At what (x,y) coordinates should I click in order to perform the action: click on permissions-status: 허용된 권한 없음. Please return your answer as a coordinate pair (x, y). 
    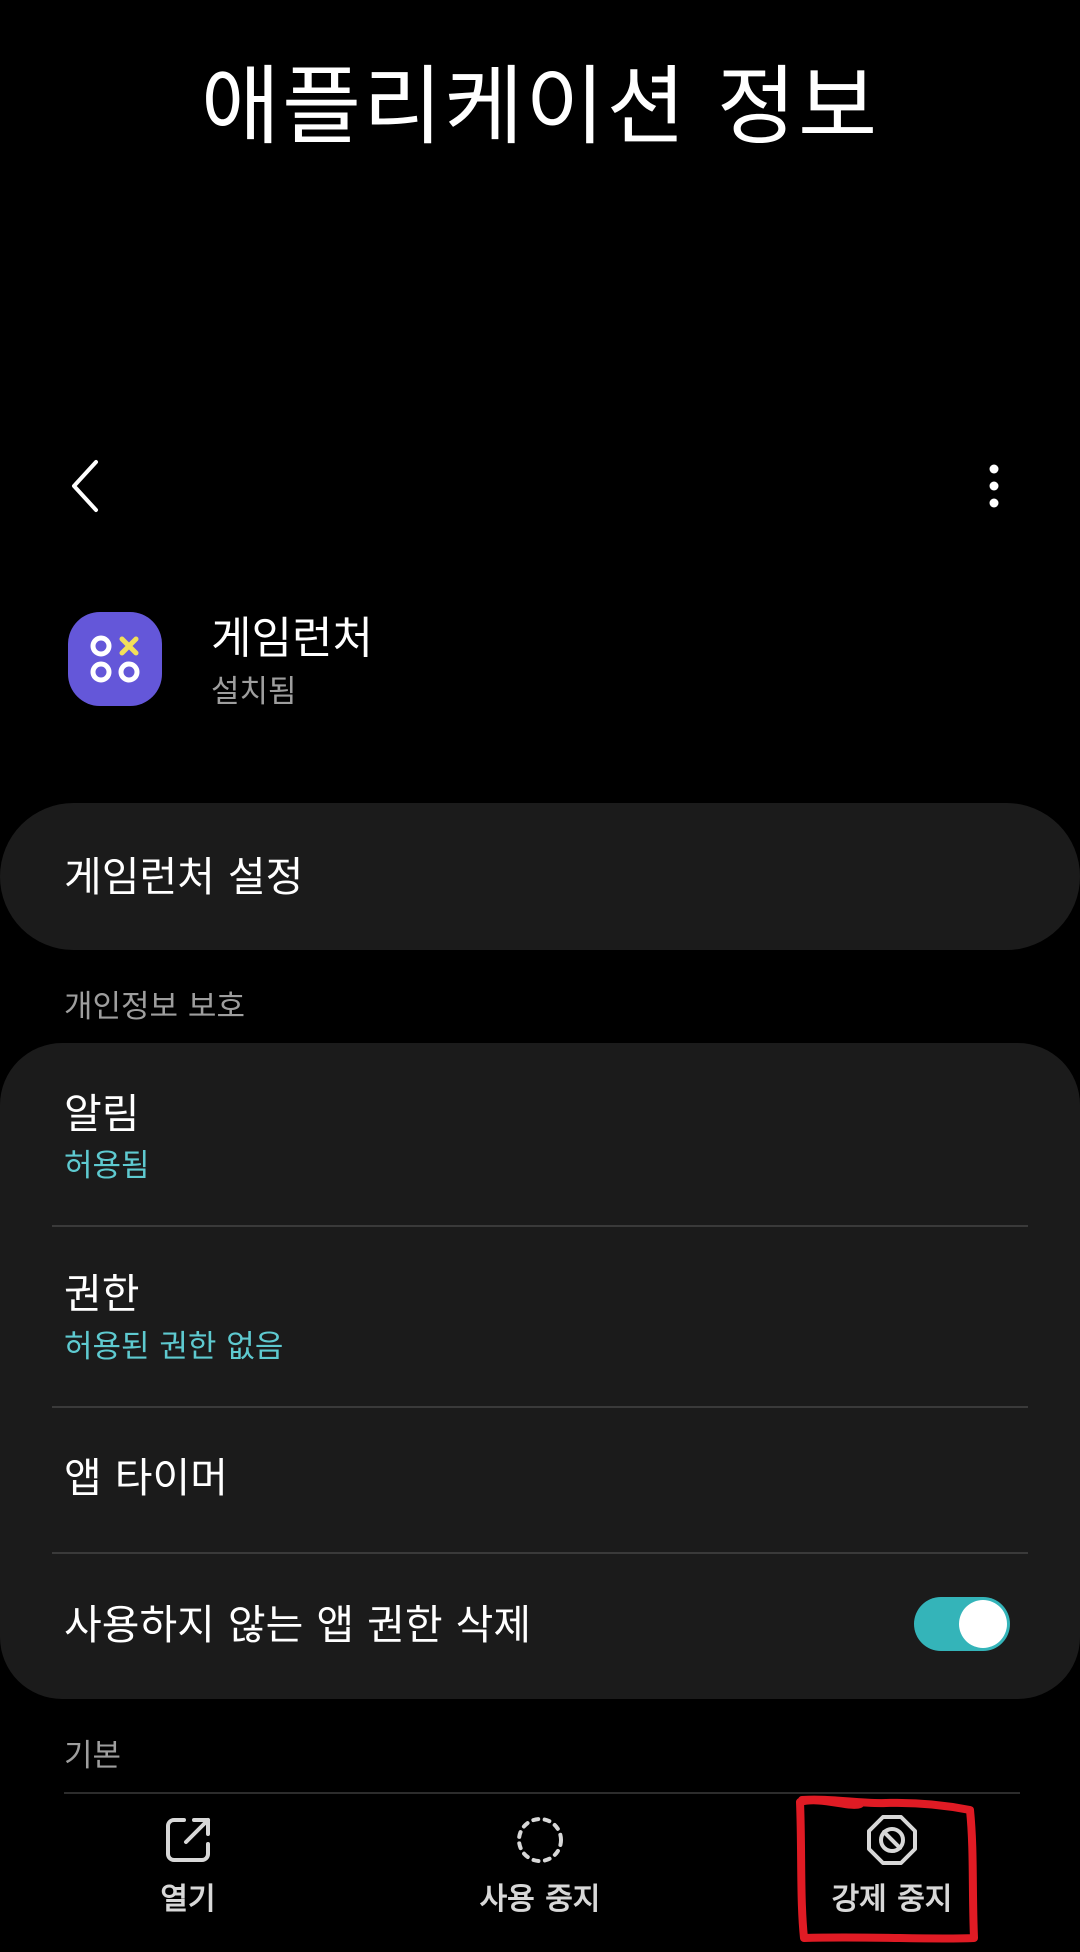
    Looking at the image, I should click on (174, 1347).